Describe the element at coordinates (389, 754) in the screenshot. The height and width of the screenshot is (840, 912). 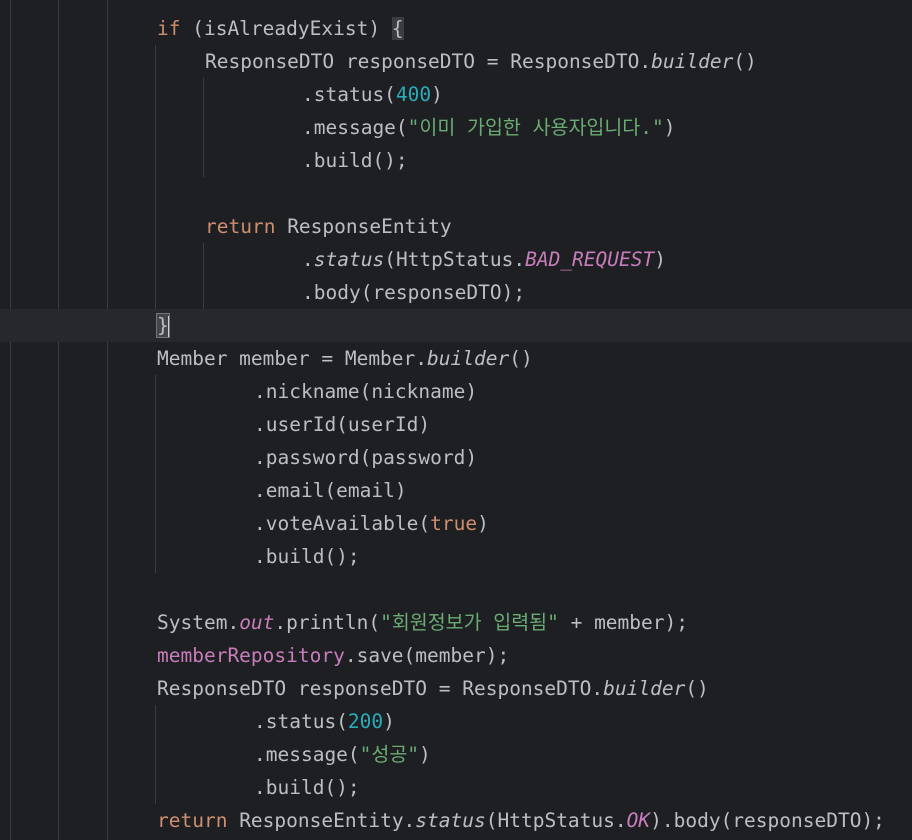
I see `string-literal: "성공"` at that location.